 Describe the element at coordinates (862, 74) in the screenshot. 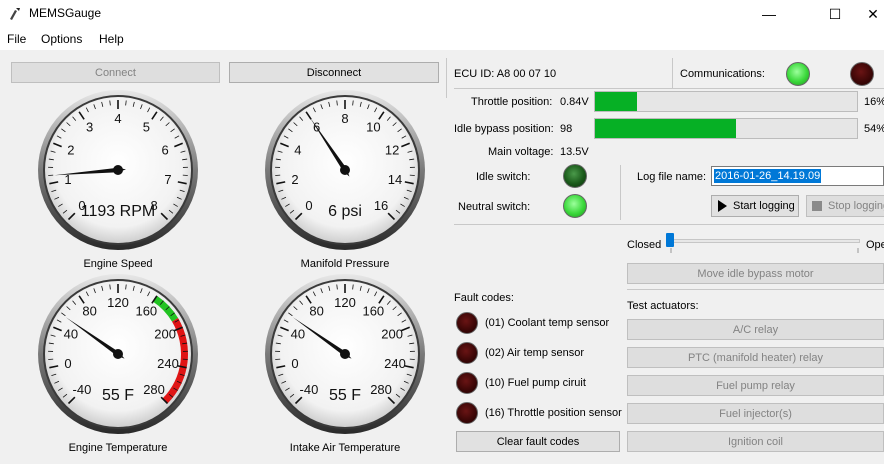

I see `communications-rx-led` at that location.